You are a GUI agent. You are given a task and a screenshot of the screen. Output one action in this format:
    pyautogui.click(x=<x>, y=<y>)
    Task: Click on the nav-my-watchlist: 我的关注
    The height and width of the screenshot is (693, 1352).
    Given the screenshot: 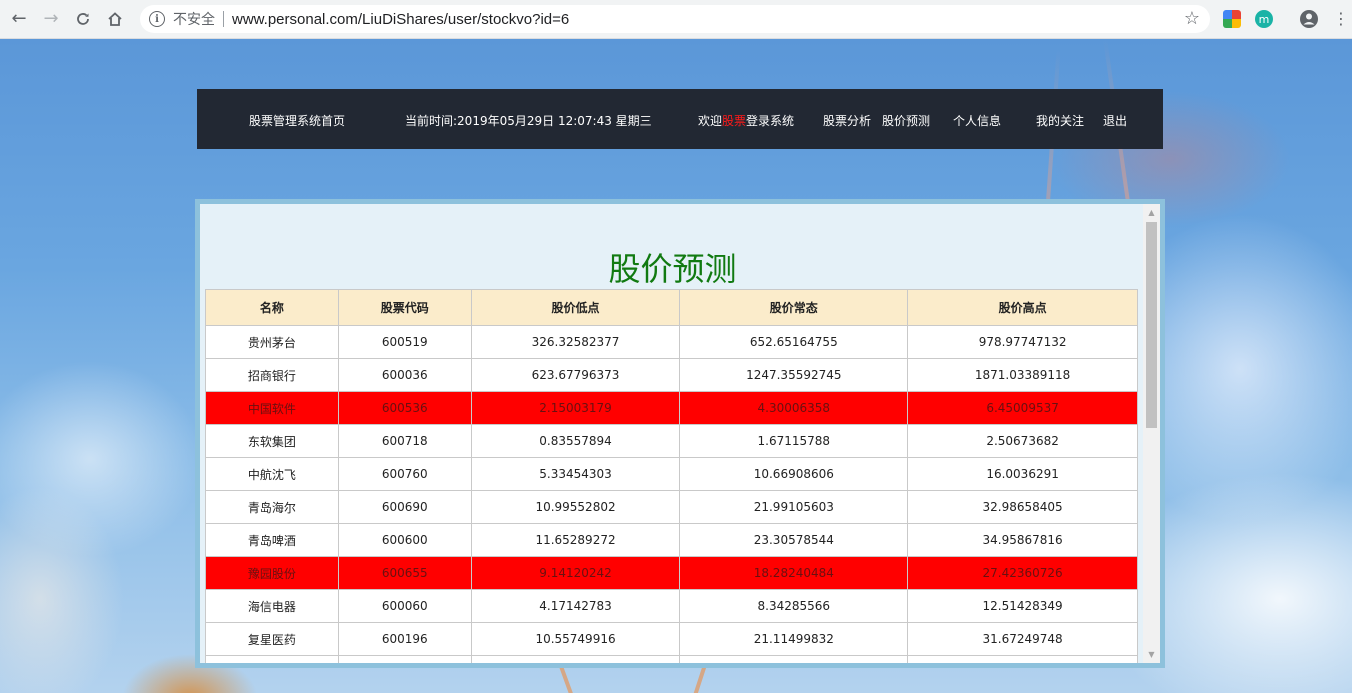 What is the action you would take?
    pyautogui.click(x=1060, y=120)
    